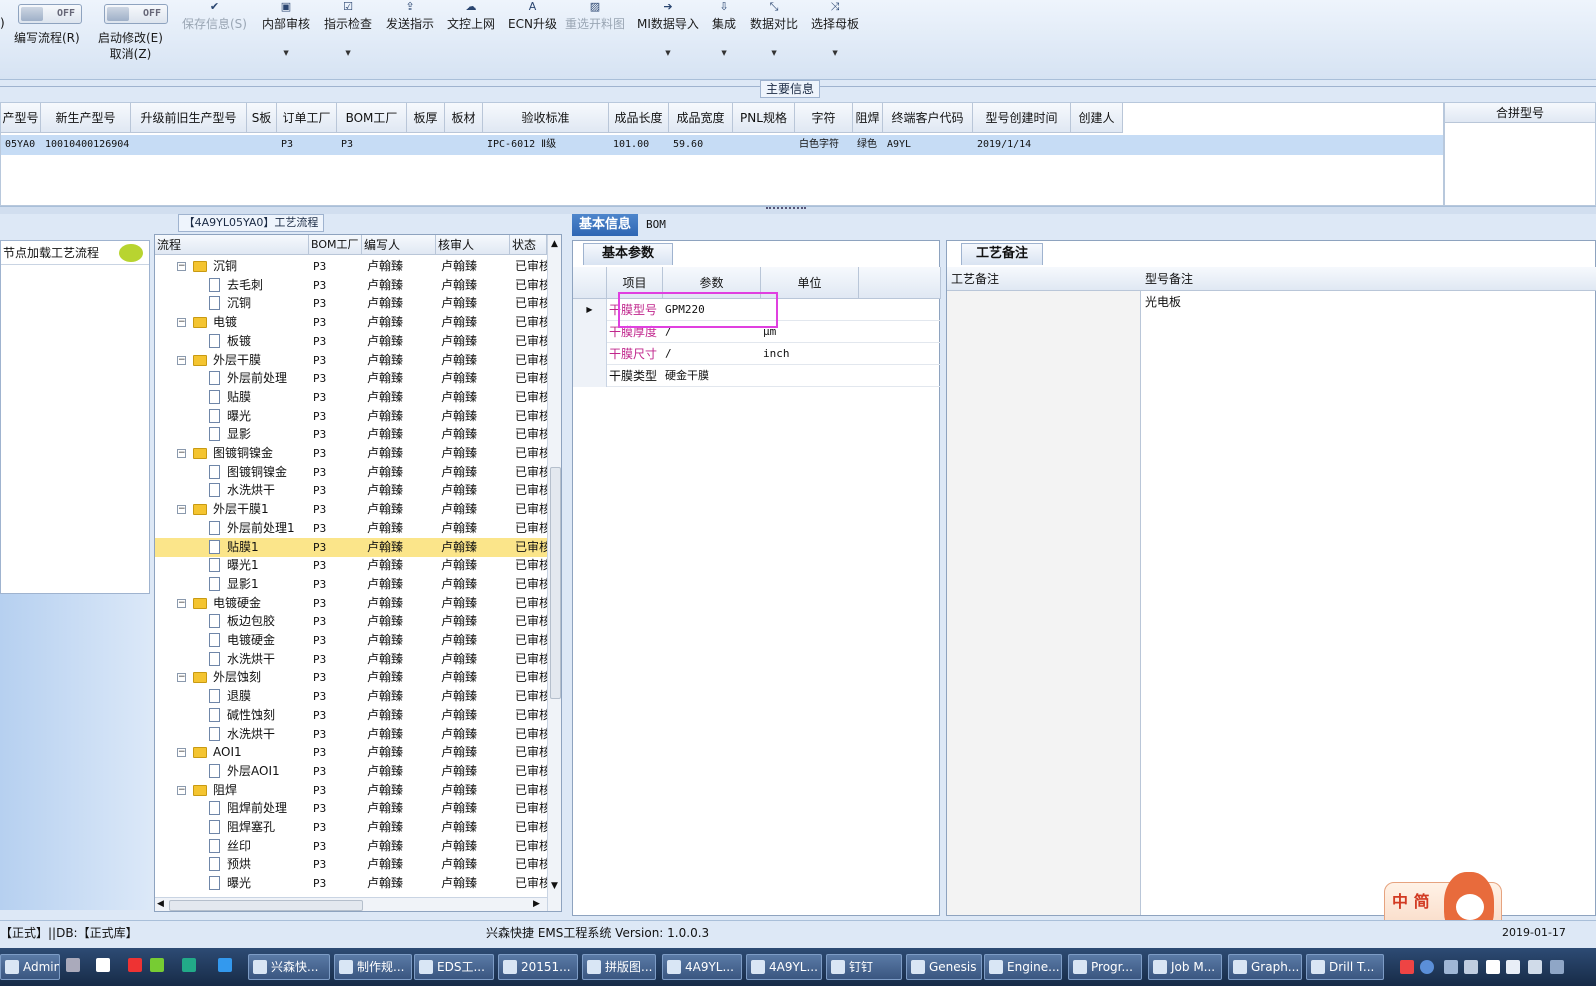 The height and width of the screenshot is (986, 1596). What do you see at coordinates (351, 285) in the screenshot?
I see `tree-row: 去毛刺 P3 卢翰臻 卢翰臻 已审核` at bounding box center [351, 285].